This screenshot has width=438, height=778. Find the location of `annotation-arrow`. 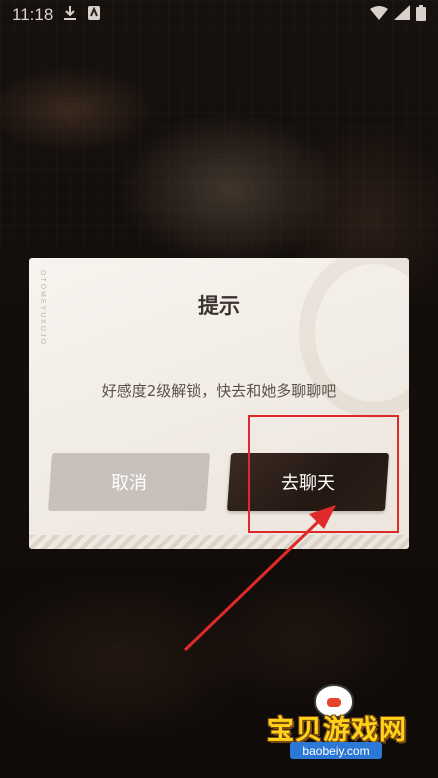

annotation-arrow is located at coordinates (259, 578).